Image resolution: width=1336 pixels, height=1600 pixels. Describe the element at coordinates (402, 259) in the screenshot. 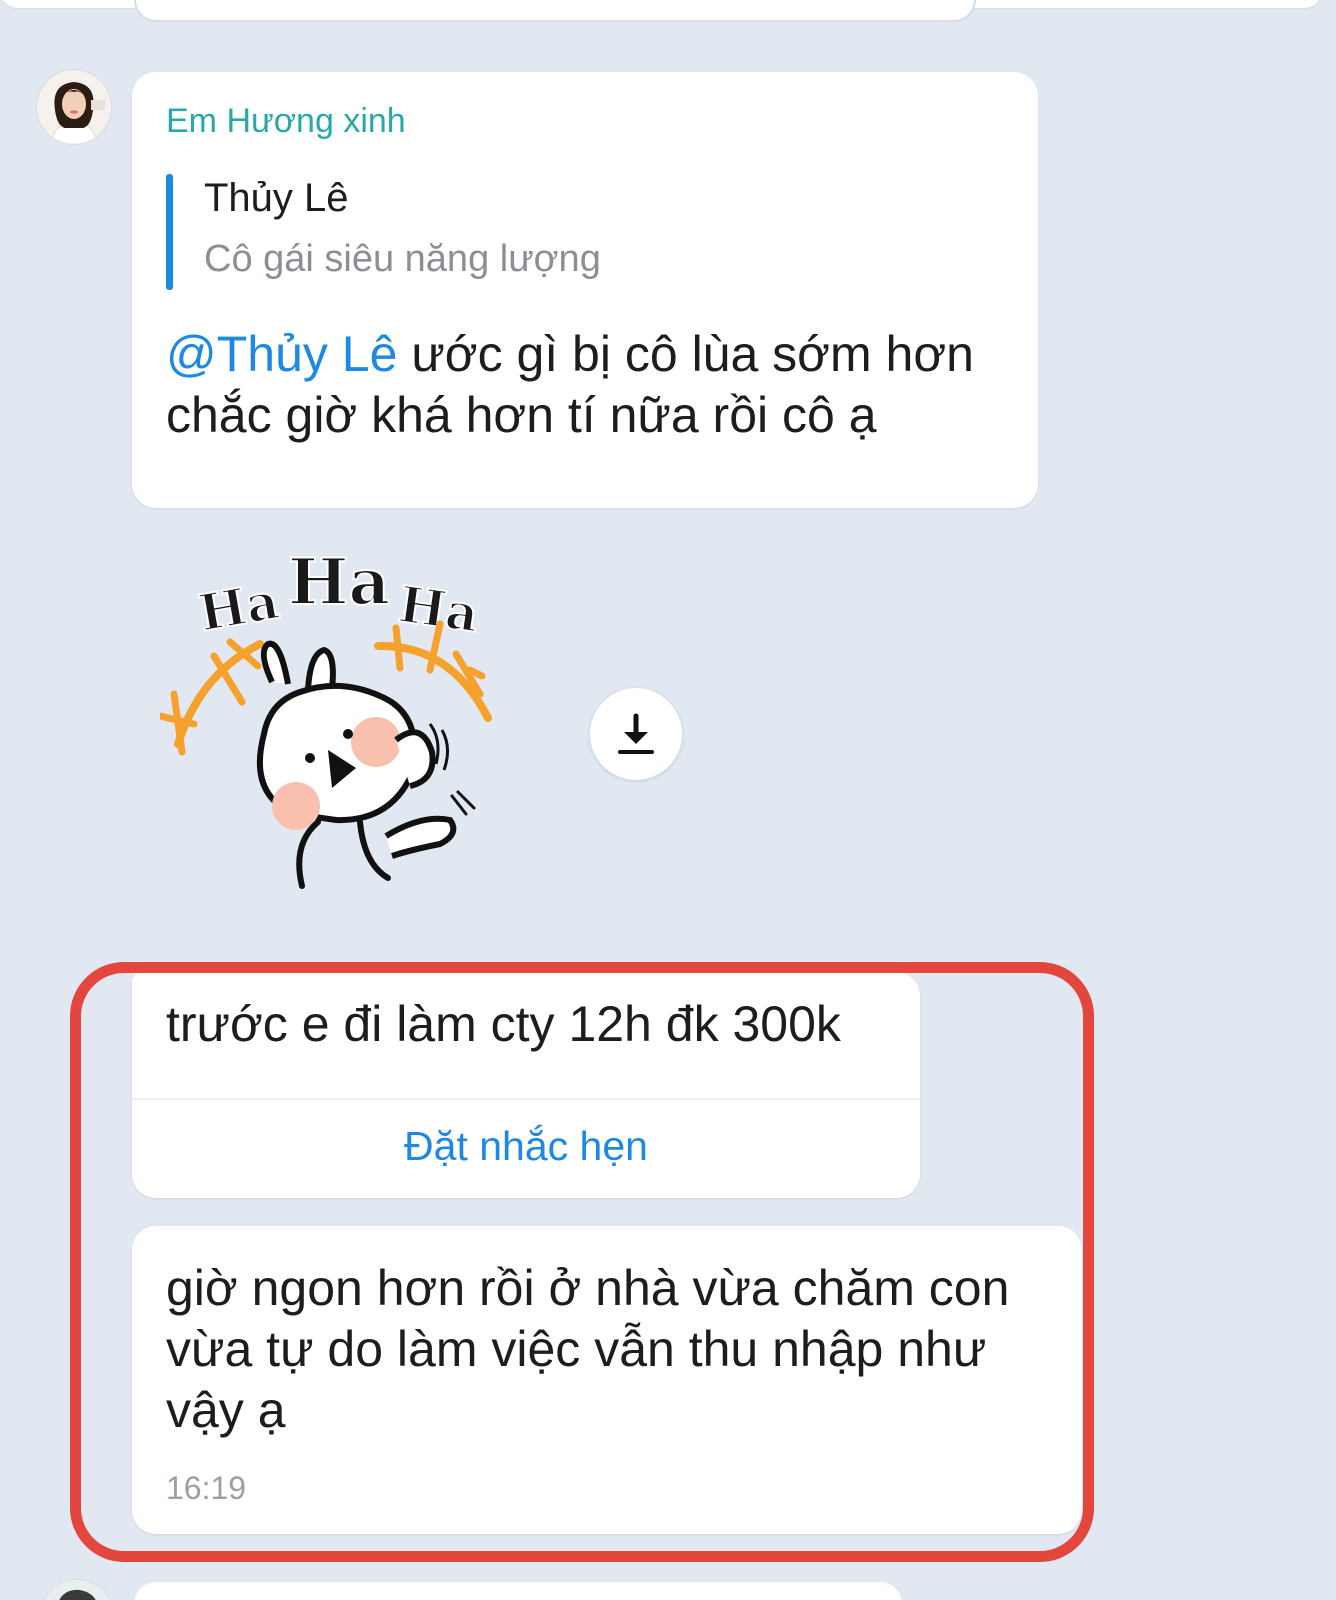

I see `quoted-text: Cô gái siêu năng lượng` at that location.